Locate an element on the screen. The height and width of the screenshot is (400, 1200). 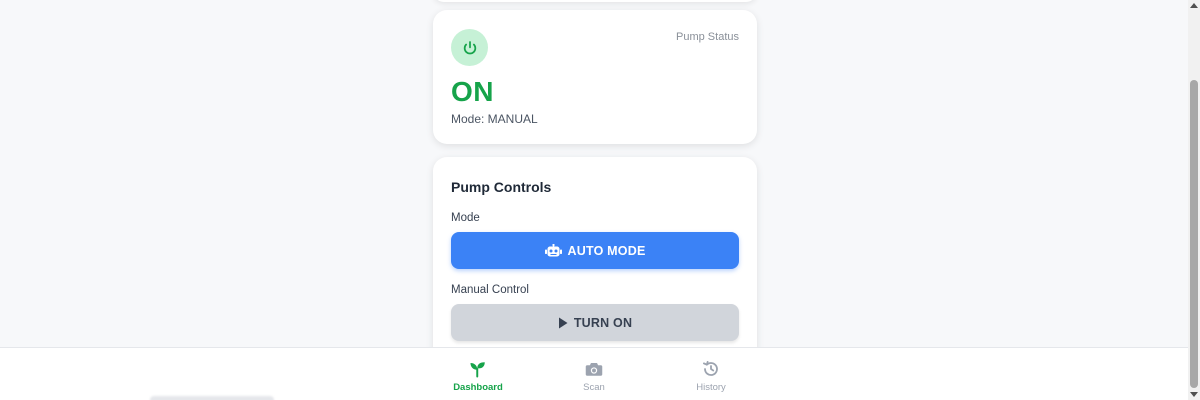
turn-on-button: TURN ON is located at coordinates (595, 322).